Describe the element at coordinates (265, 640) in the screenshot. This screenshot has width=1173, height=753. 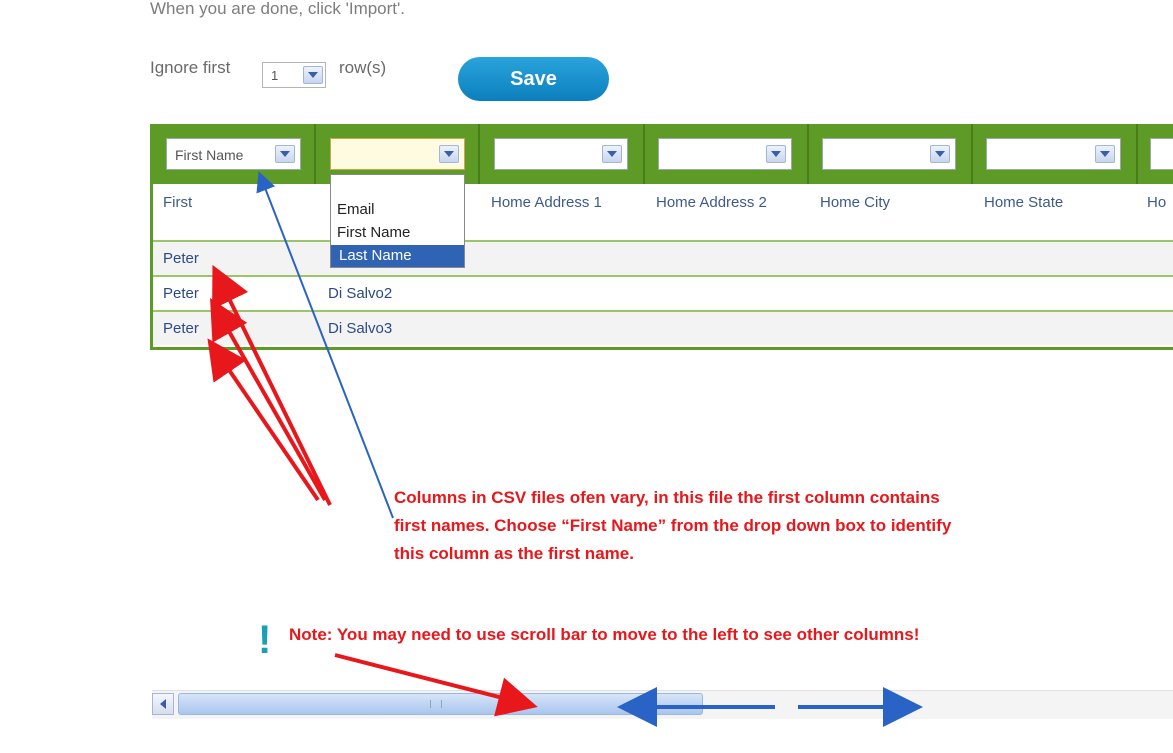
I see `exclamation-icon: !` at that location.